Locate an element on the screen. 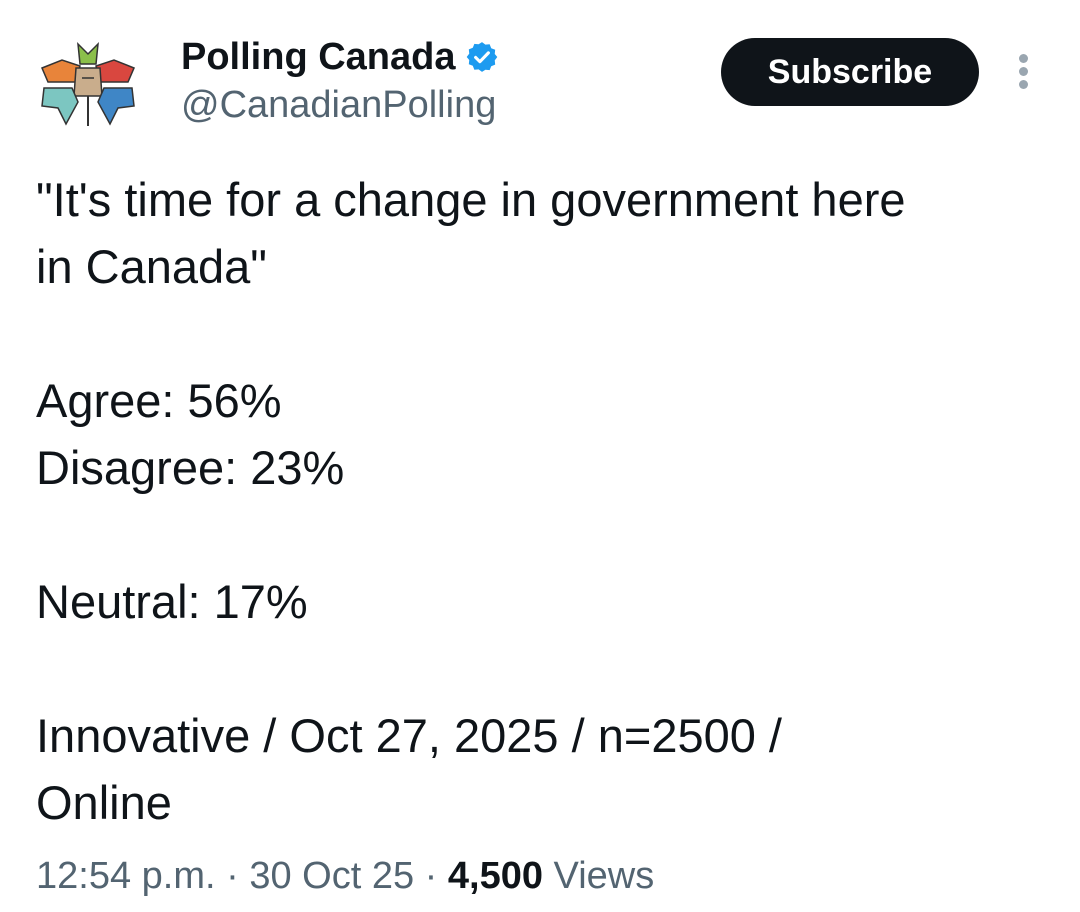  verified-badge-icon is located at coordinates (482, 57).